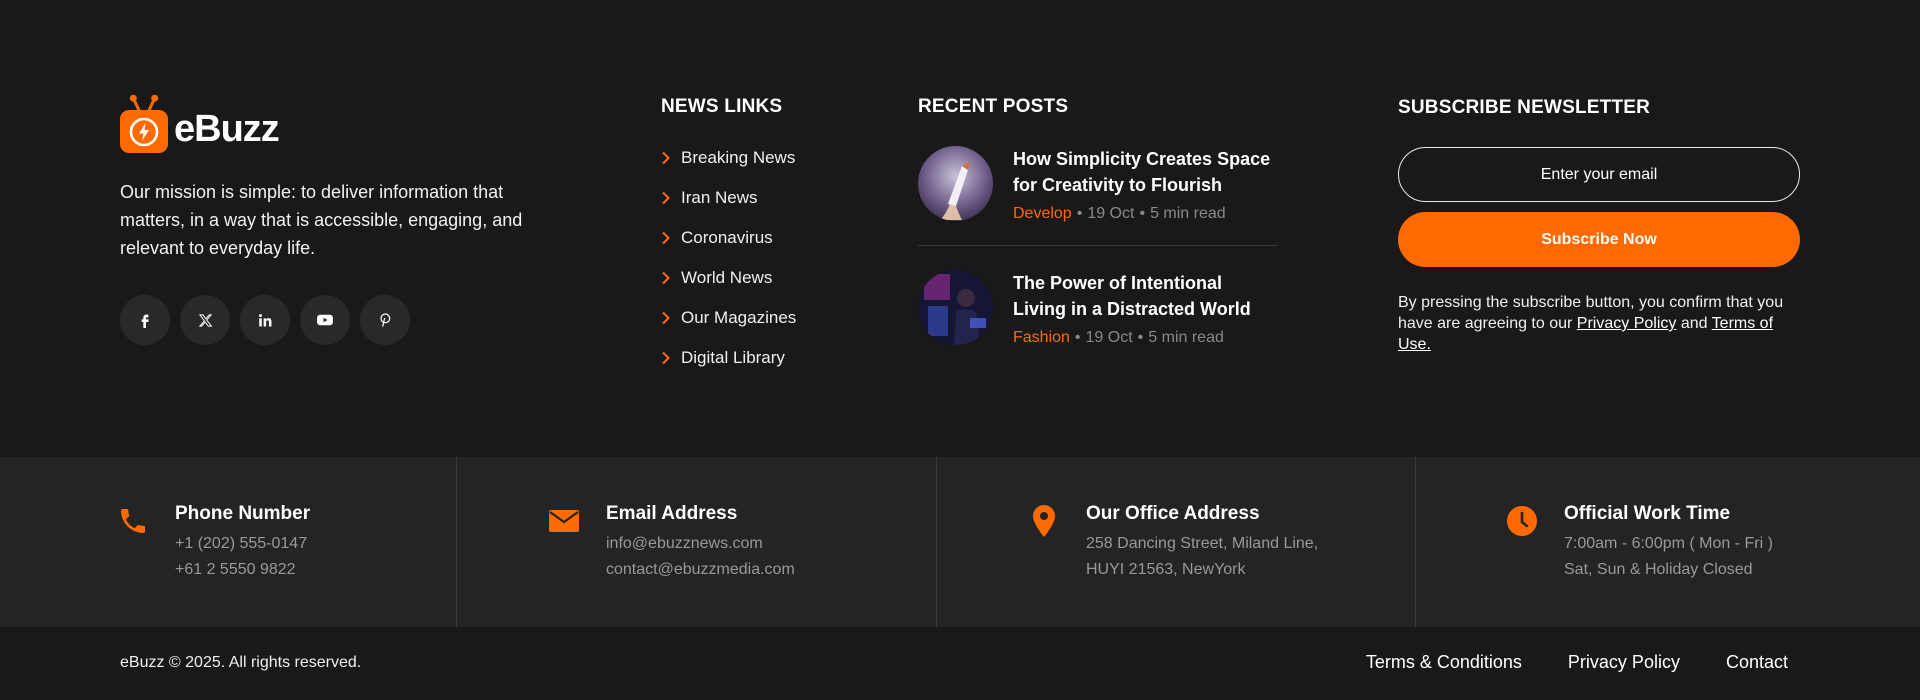  Describe the element at coordinates (728, 278) in the screenshot. I see `news-link-world: World News` at that location.